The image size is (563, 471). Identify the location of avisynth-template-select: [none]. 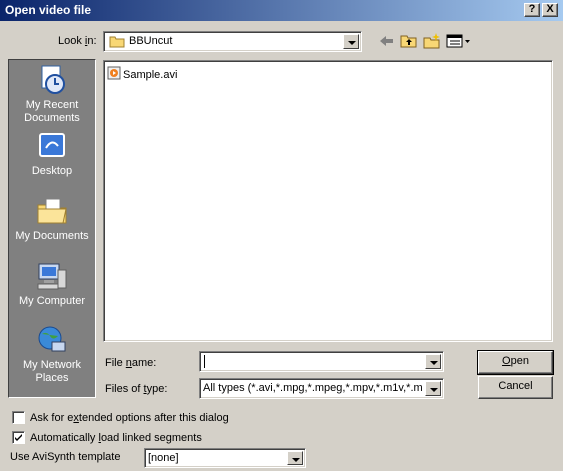
(225, 458).